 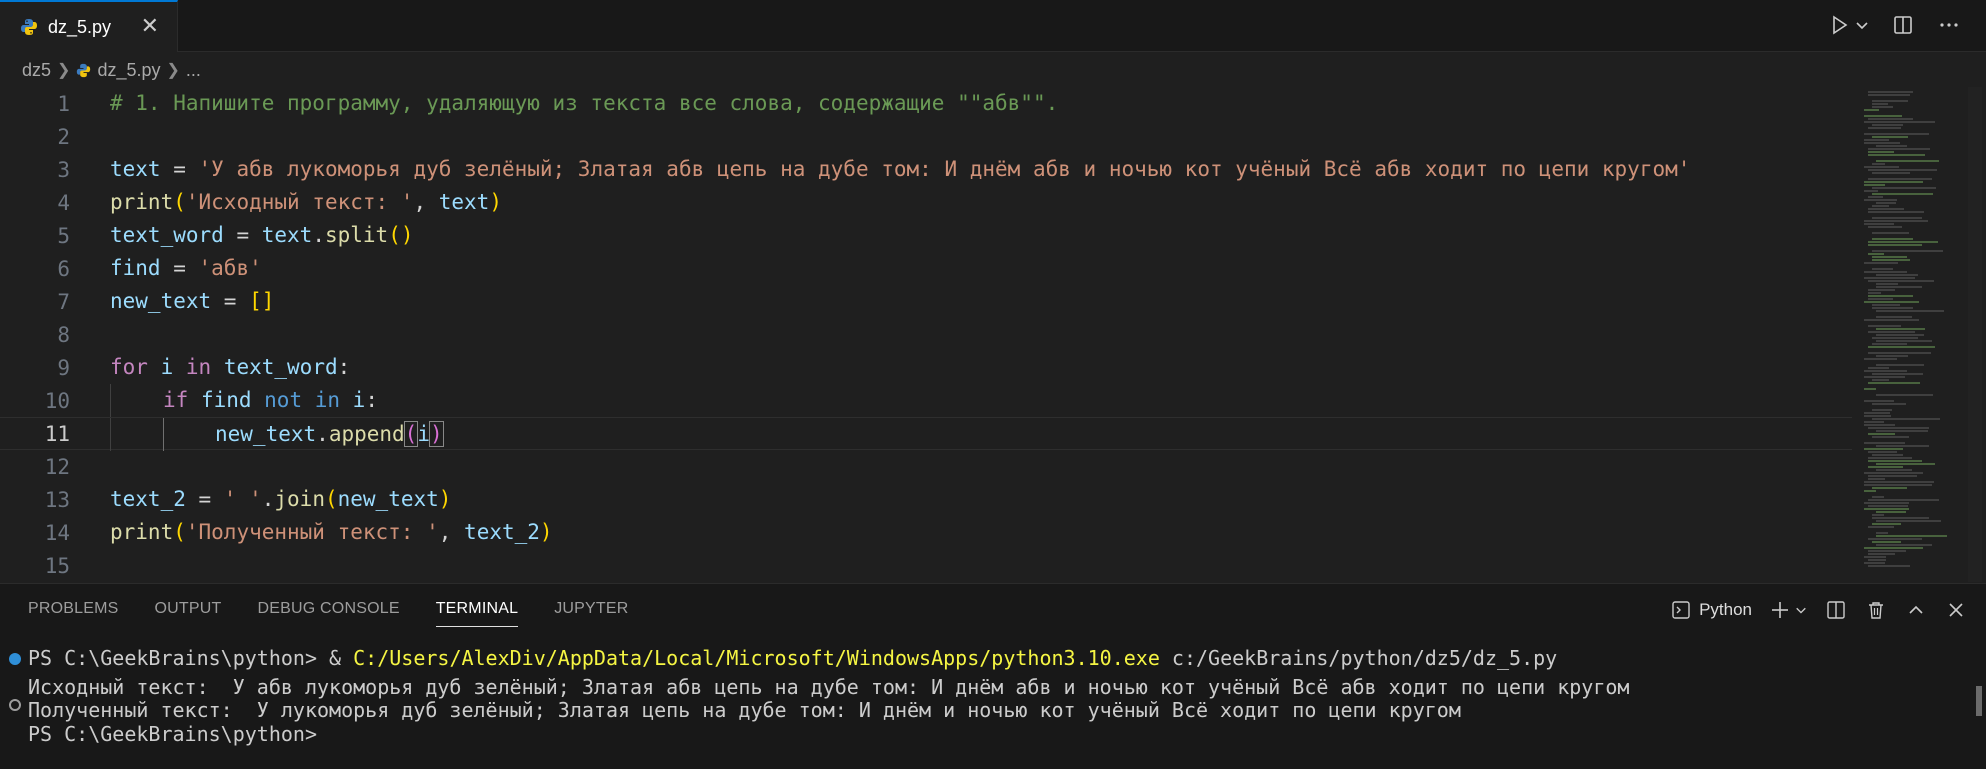 What do you see at coordinates (63, 367) in the screenshot?
I see `line-number: 9` at bounding box center [63, 367].